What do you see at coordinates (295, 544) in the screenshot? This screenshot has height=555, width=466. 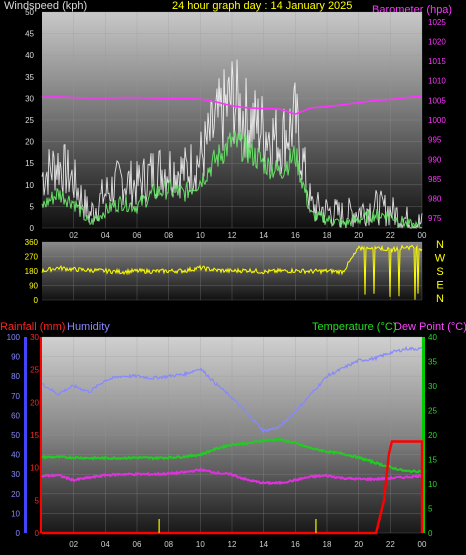 I see `x-tick-label-bottom: 16` at bounding box center [295, 544].